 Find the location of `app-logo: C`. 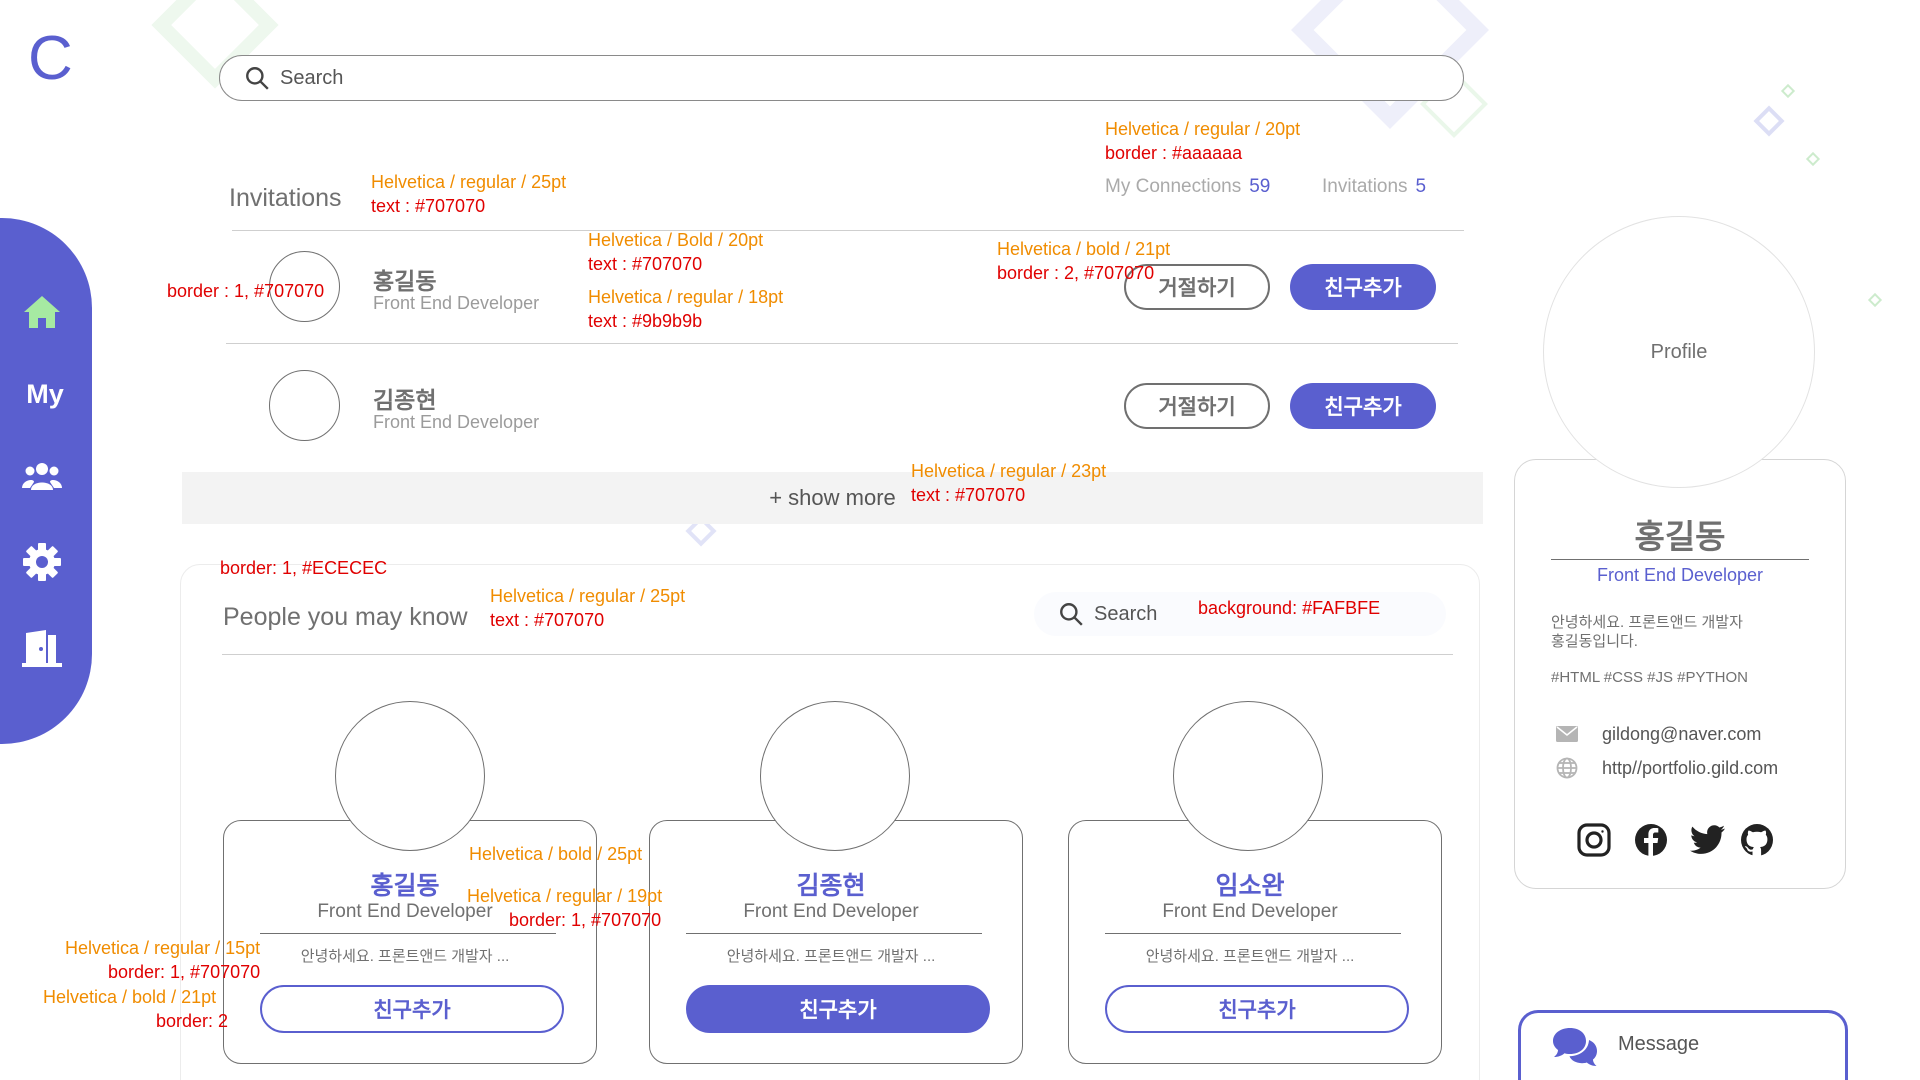

app-logo: C is located at coordinates (50, 59).